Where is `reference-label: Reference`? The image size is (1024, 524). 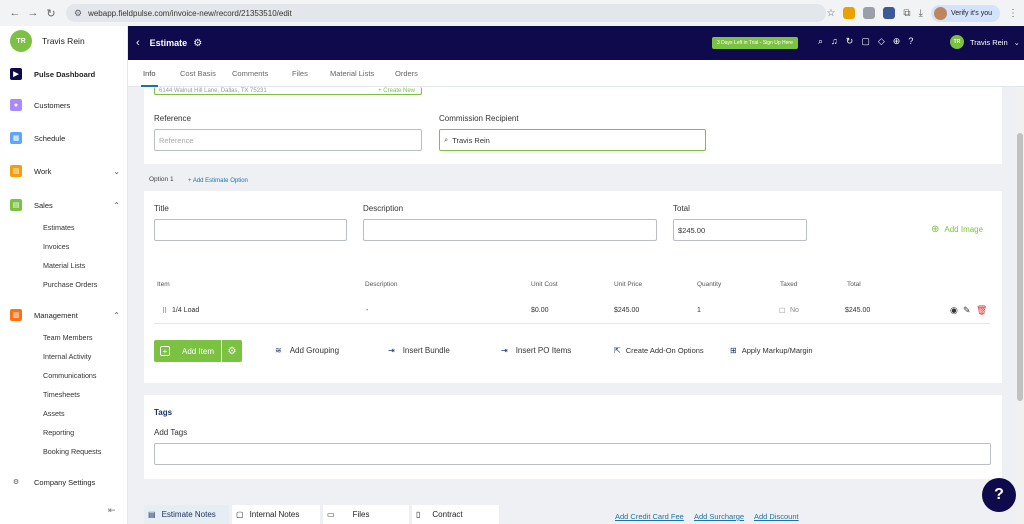
reference-label: Reference is located at coordinates (172, 118).